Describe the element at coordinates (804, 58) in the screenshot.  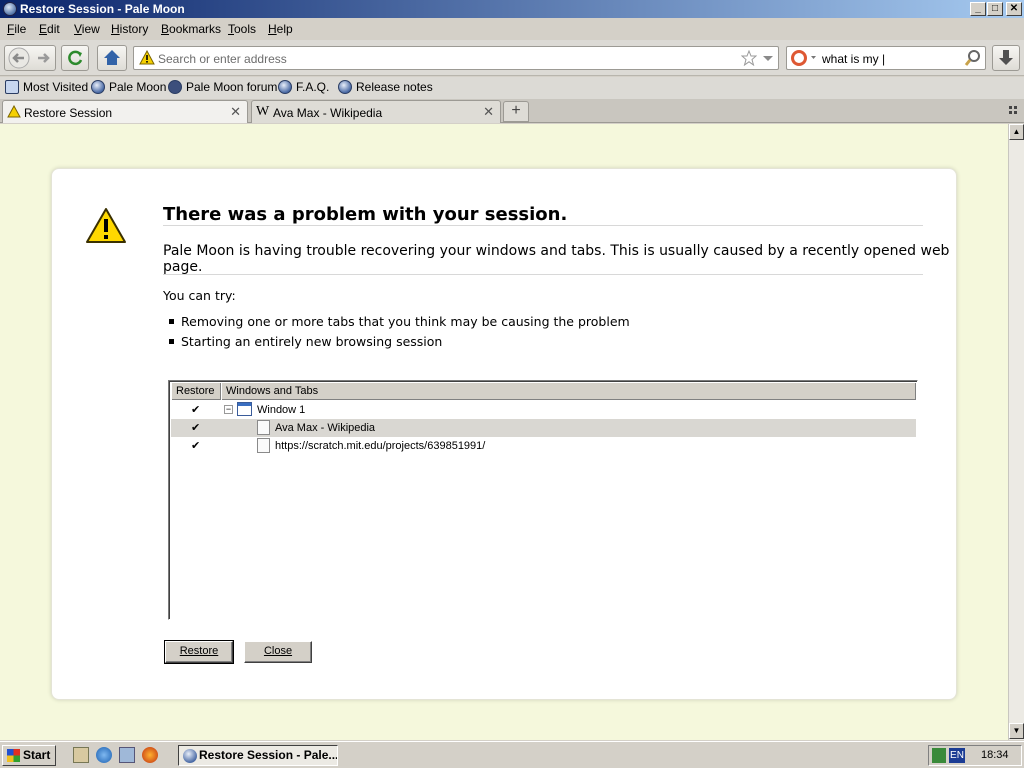
I see `duckduckgo-icon` at that location.